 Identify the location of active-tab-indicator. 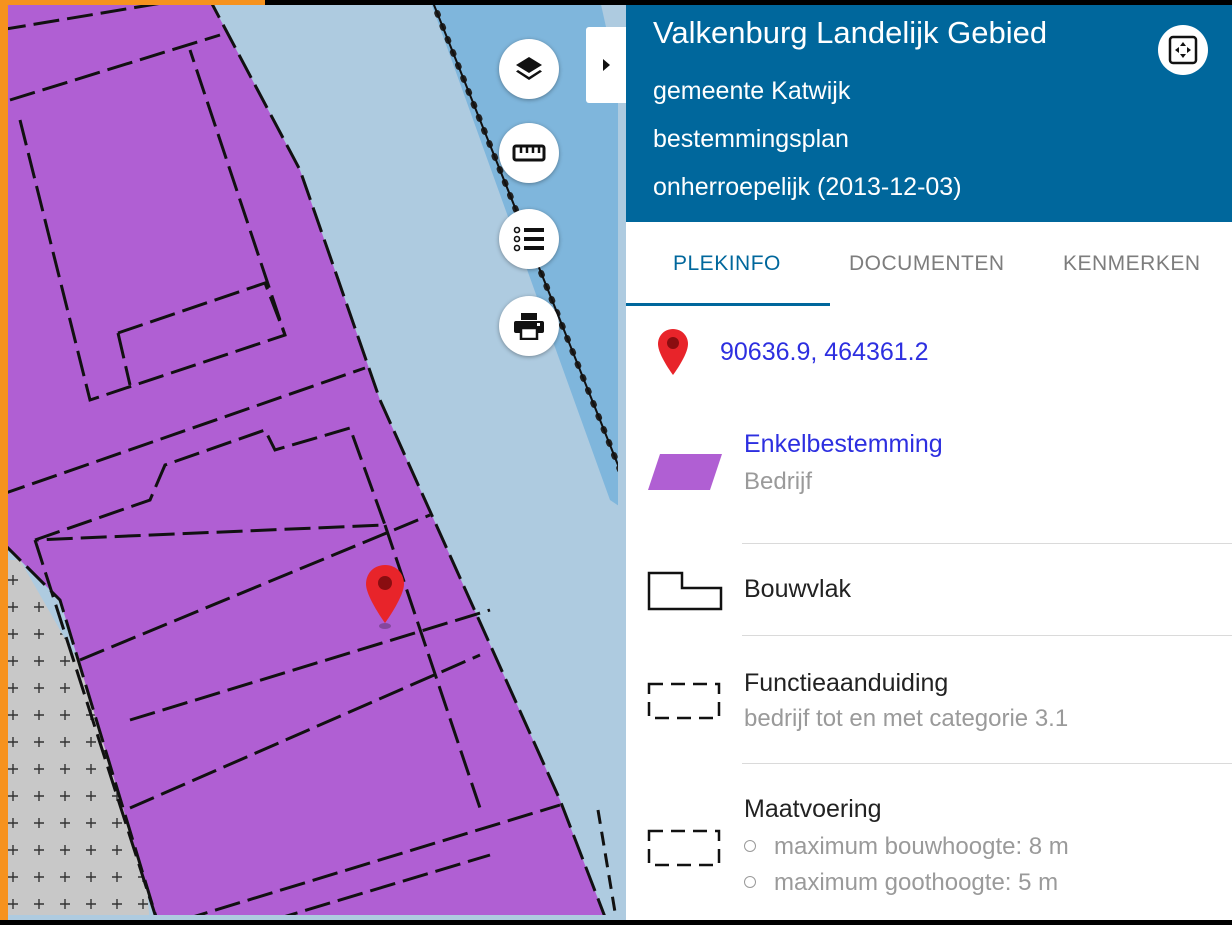
(728, 304).